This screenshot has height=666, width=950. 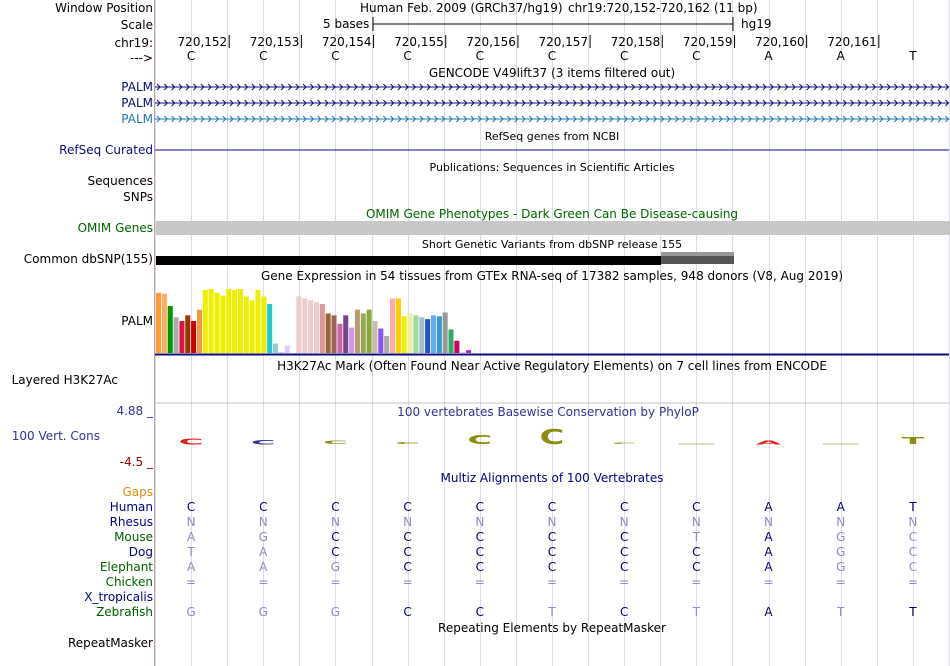 What do you see at coordinates (408, 260) in the screenshot?
I see `dbsnp-variant-black` at bounding box center [408, 260].